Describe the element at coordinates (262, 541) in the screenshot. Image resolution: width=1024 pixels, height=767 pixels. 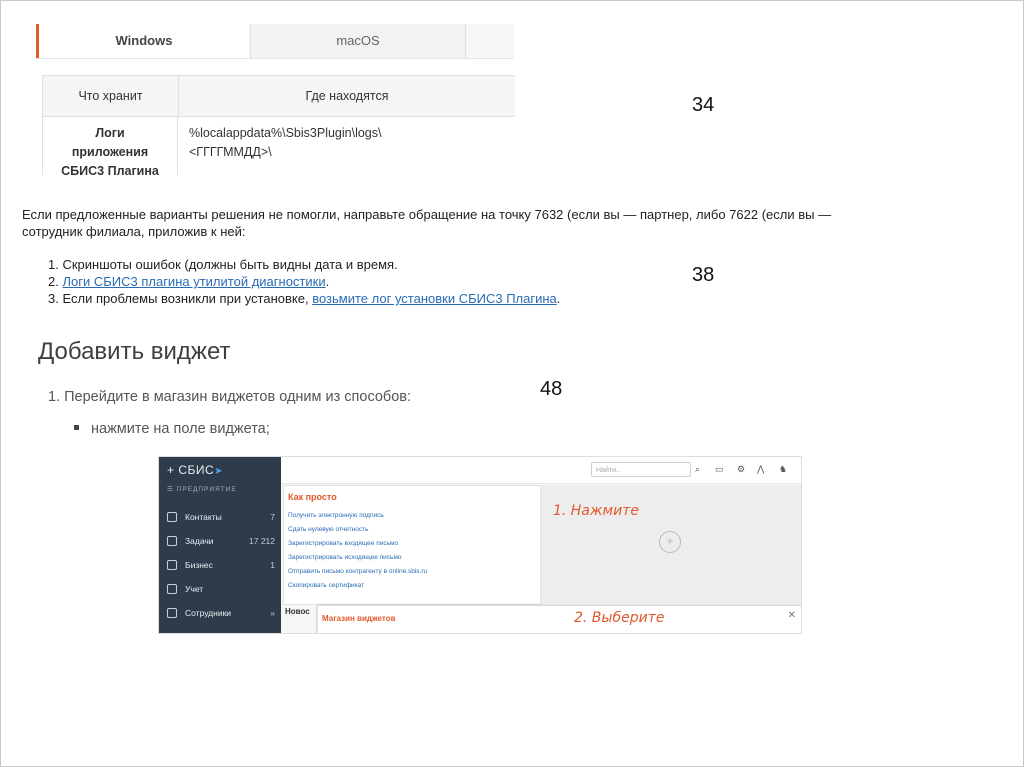
I see `sidebar-item-count: 17 212` at that location.